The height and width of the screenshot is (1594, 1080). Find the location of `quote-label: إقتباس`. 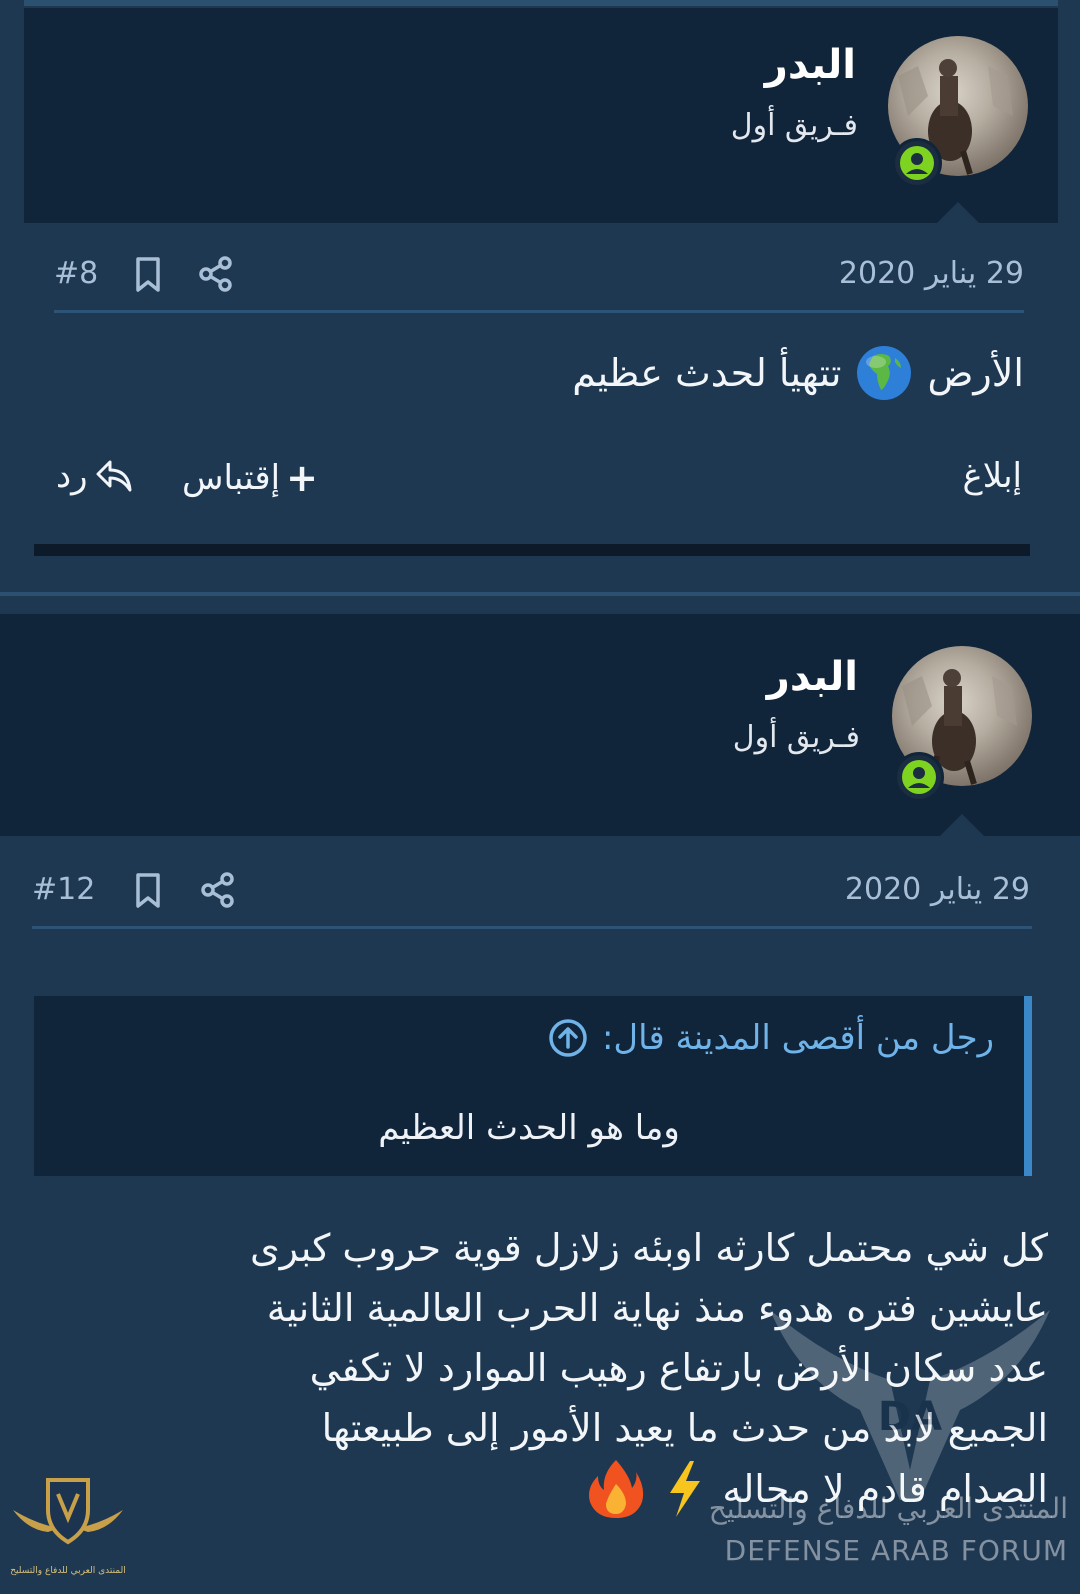

quote-label: إقتباس is located at coordinates (231, 478).